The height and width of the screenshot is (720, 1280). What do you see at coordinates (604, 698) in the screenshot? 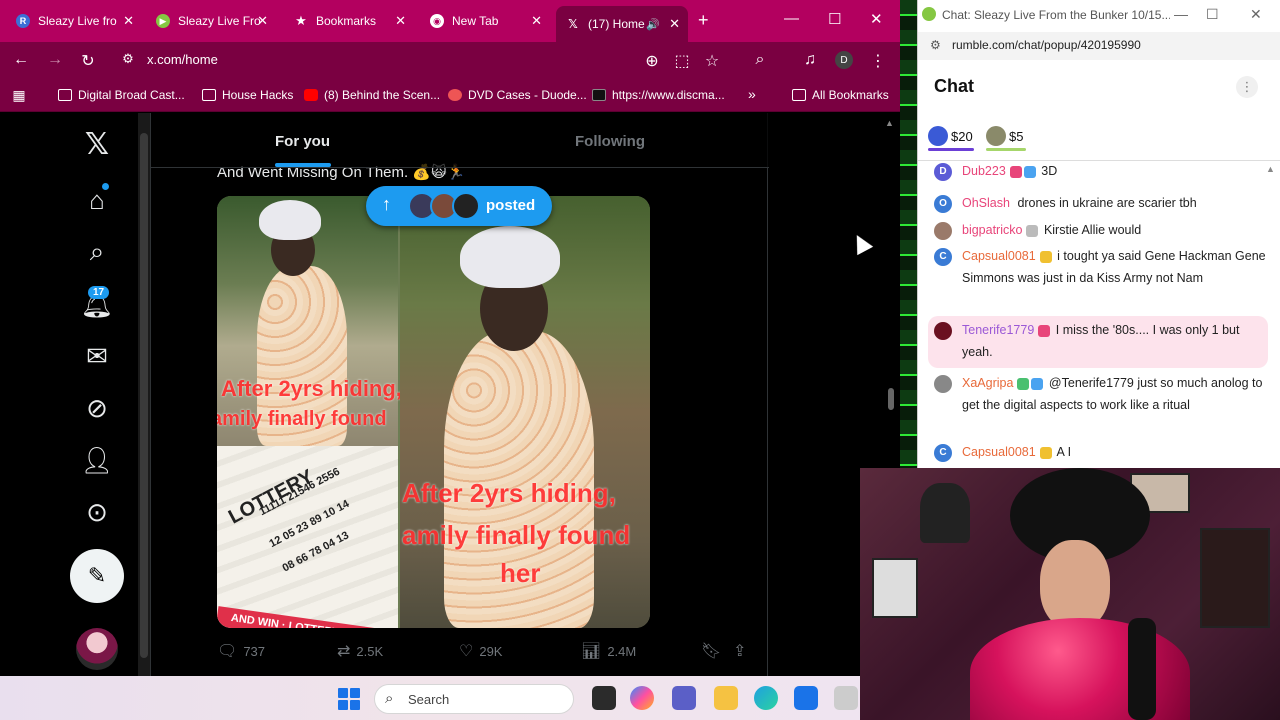
I see `task-view-icon` at bounding box center [604, 698].